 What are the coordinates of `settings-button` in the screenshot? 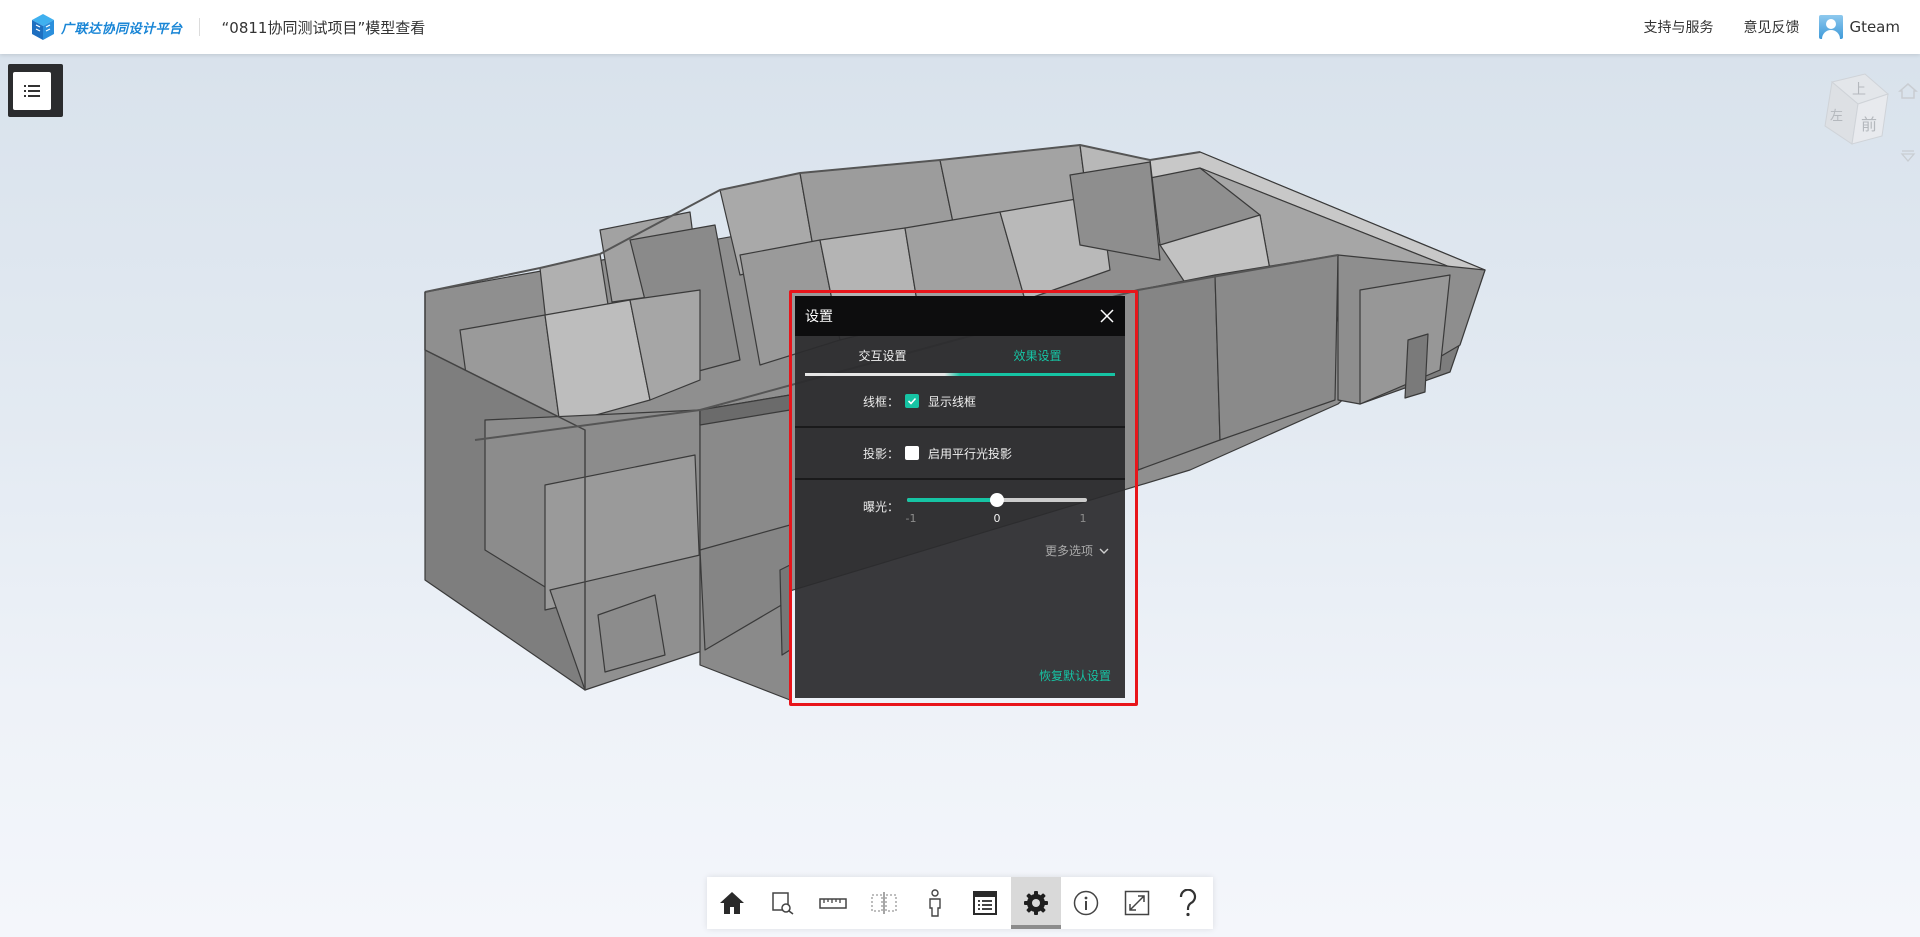 It's located at (1036, 903).